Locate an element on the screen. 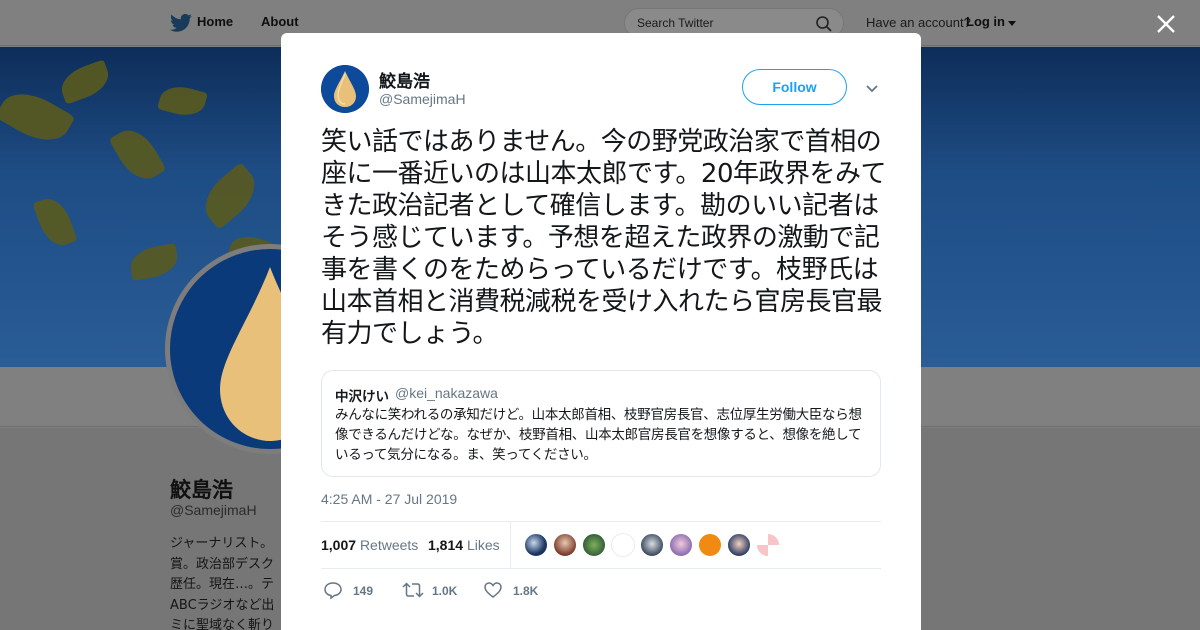 This screenshot has height=630, width=1200. author-handle: @SamejimaH is located at coordinates (422, 99).